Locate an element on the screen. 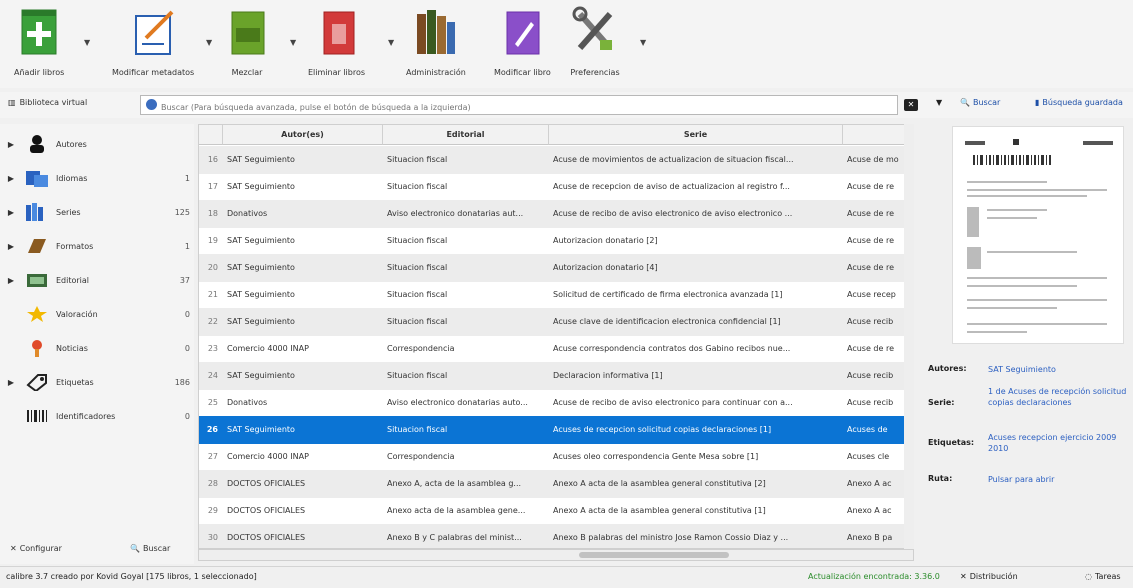  merge-books-icon is located at coordinates (247, 33).